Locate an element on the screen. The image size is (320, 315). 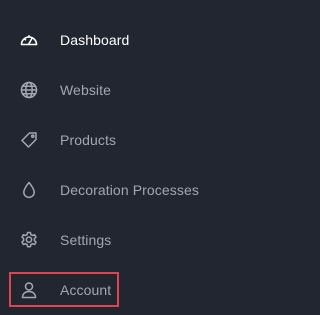
sidebar-item-label: Decoration Processes is located at coordinates (129, 190).